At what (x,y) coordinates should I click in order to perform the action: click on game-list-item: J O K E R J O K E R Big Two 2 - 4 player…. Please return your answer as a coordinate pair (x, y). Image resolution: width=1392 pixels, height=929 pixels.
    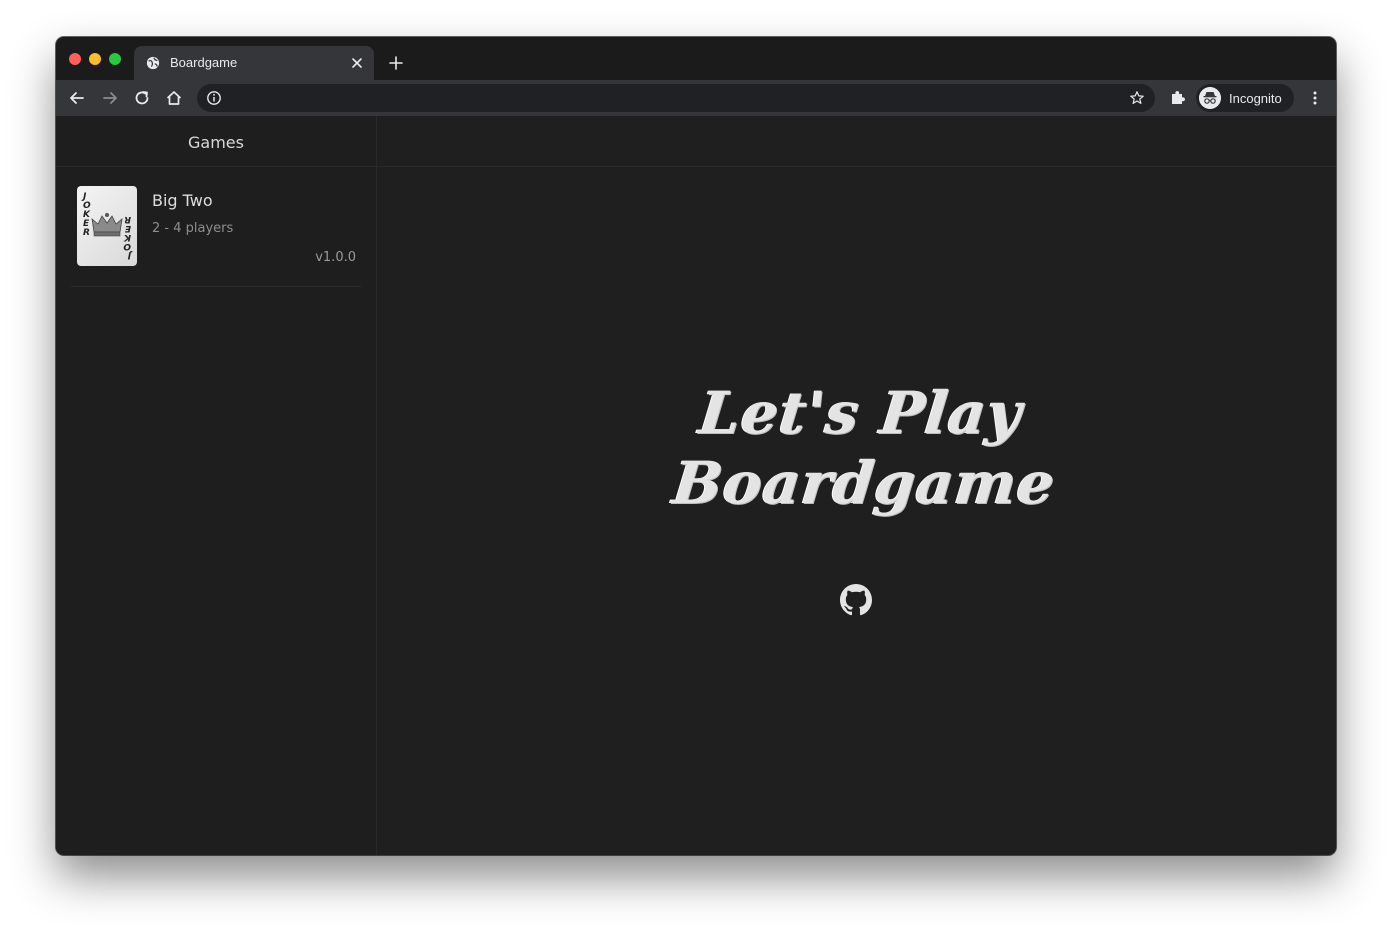
    Looking at the image, I should click on (216, 231).